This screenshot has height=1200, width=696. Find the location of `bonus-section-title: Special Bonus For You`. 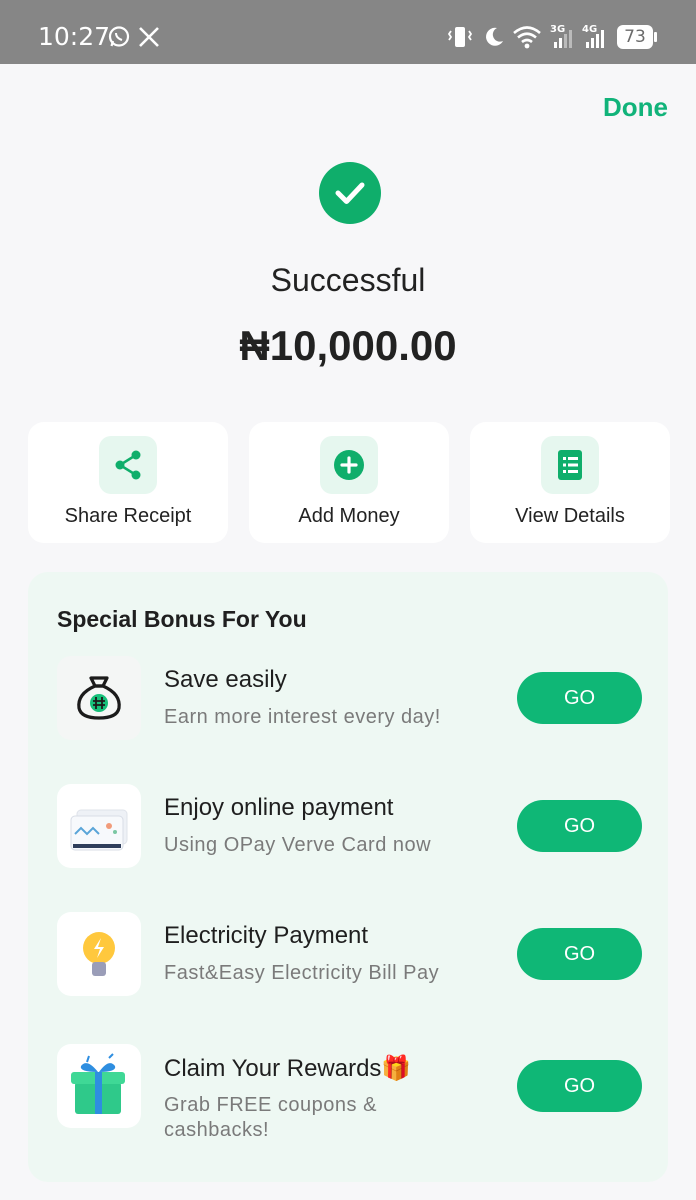

bonus-section-title: Special Bonus For You is located at coordinates (182, 619).